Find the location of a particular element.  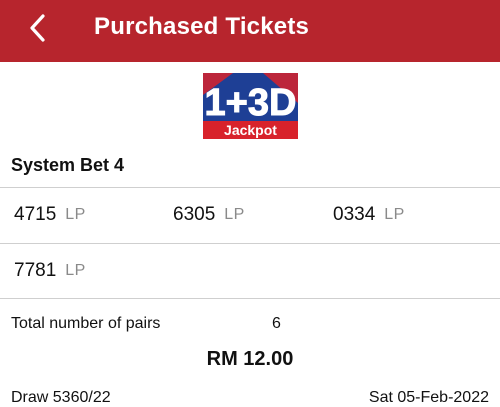

draw-date: Sat 05-Feb-2022 is located at coordinates (428, 397).